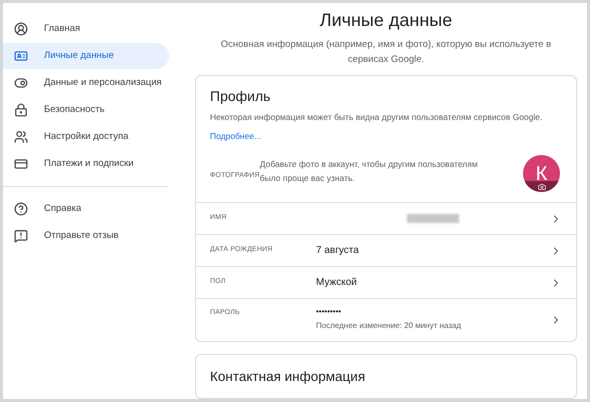 The height and width of the screenshot is (402, 590). Describe the element at coordinates (21, 110) in the screenshot. I see `lock-icon` at that location.